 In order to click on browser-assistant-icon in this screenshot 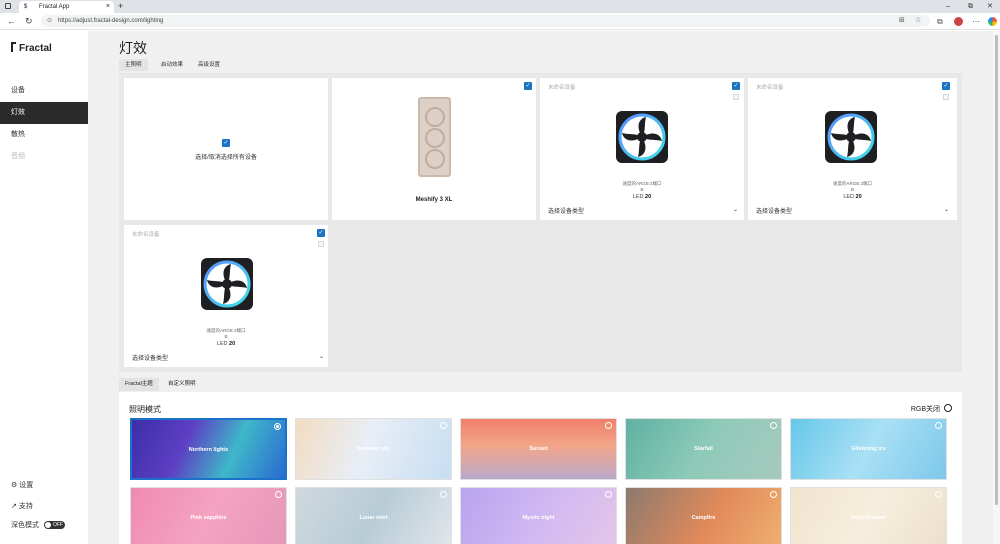, I will do `click(992, 21)`.